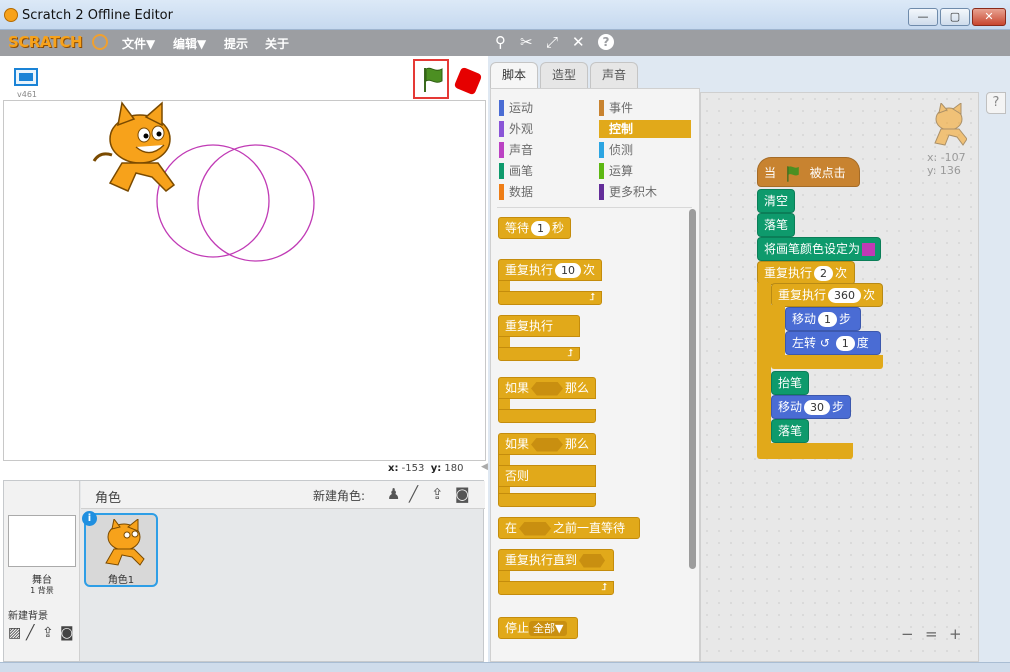 This screenshot has height=672, width=1010. What do you see at coordinates (589, 270) in the screenshot?
I see `block-repeat-unit: 次` at bounding box center [589, 270].